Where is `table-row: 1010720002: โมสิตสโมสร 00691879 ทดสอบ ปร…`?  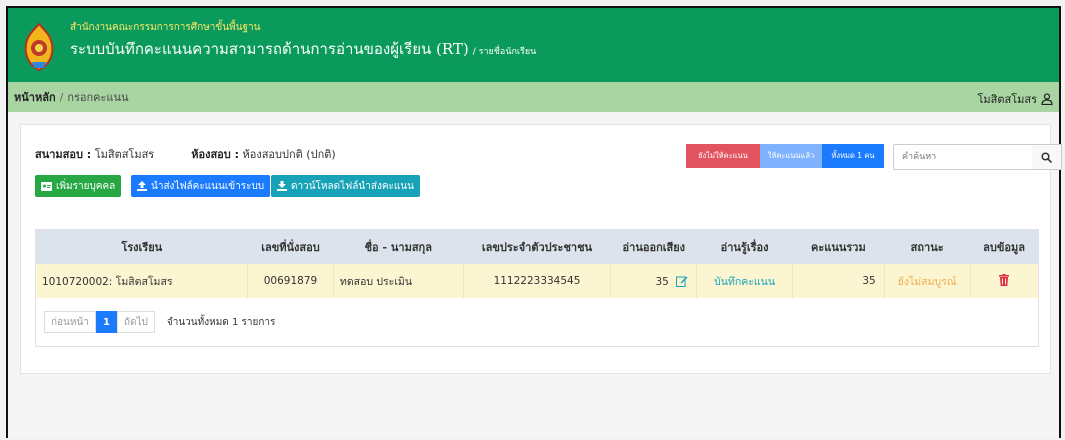
table-row: 1010720002: โมสิตสโมสร 00691879 ทดสอบ ปร… is located at coordinates (537, 281).